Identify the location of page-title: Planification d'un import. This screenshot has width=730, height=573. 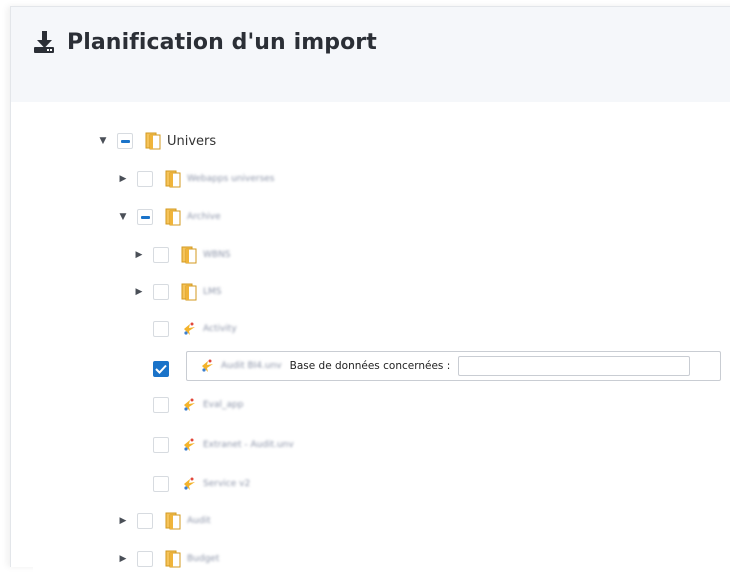
(222, 42).